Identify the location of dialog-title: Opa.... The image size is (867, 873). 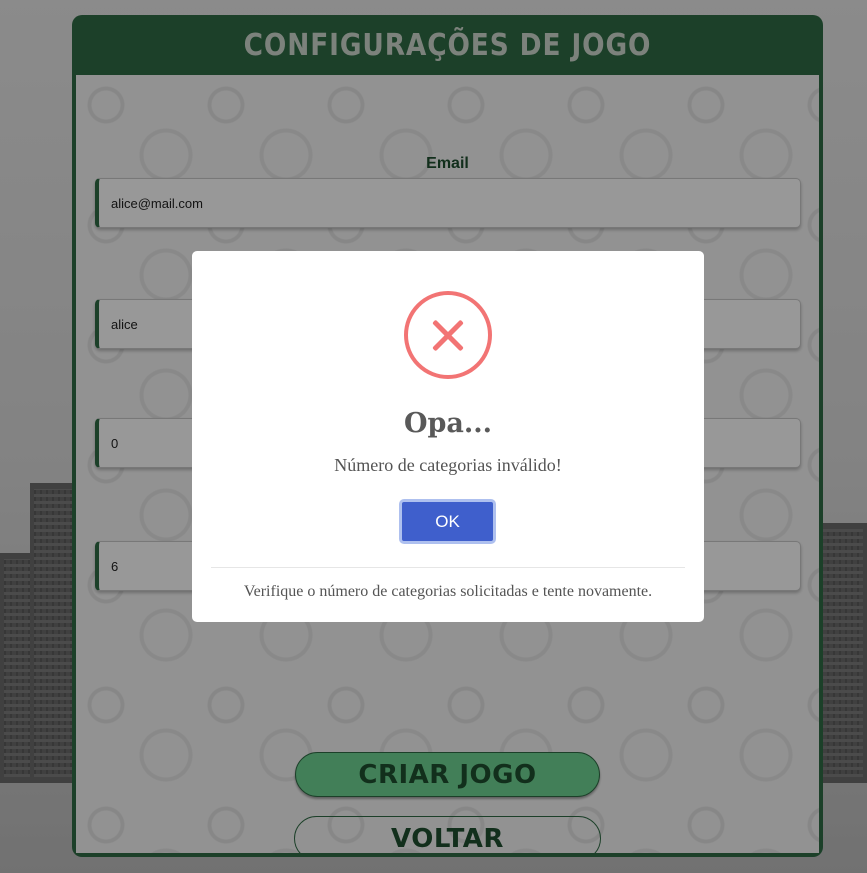
(448, 423).